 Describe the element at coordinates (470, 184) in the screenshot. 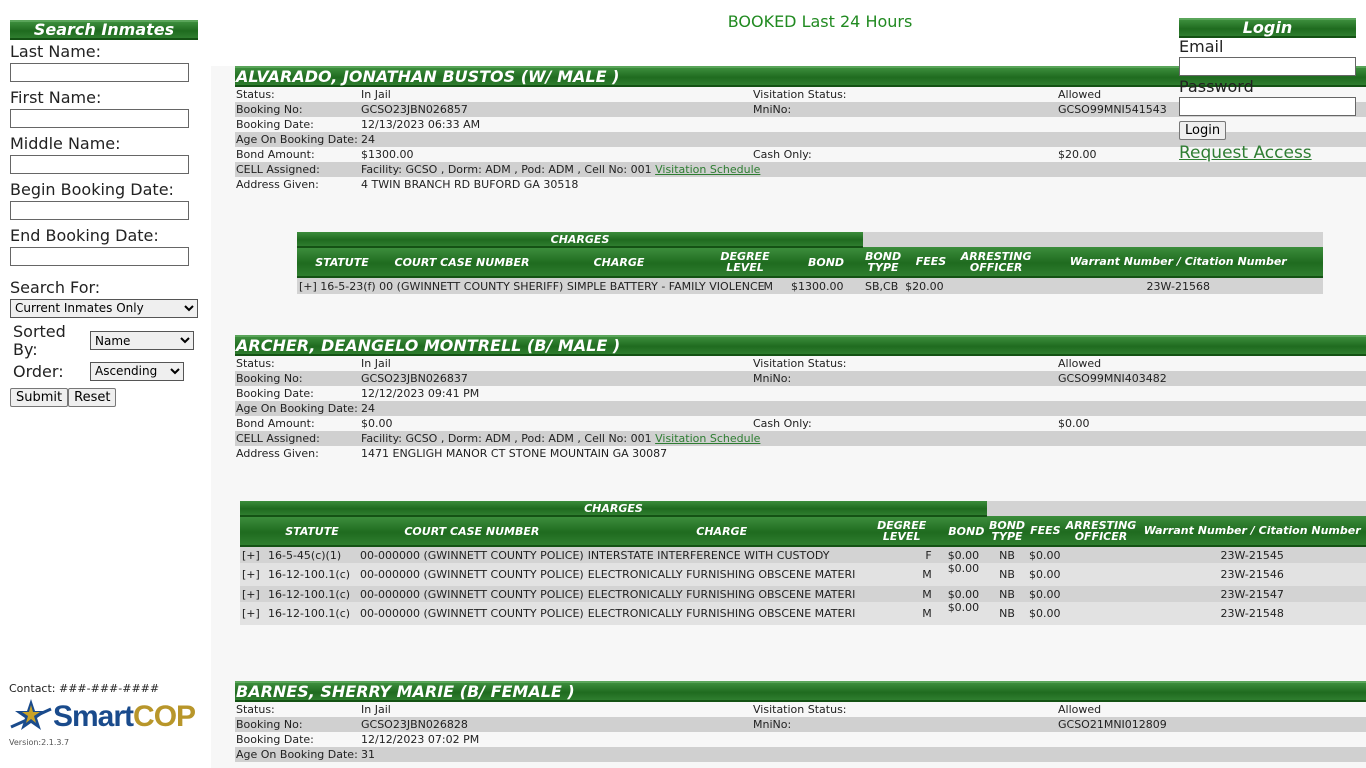

I see `value: 4 TWIN BRANCH RD BUFORD GA 30518` at that location.